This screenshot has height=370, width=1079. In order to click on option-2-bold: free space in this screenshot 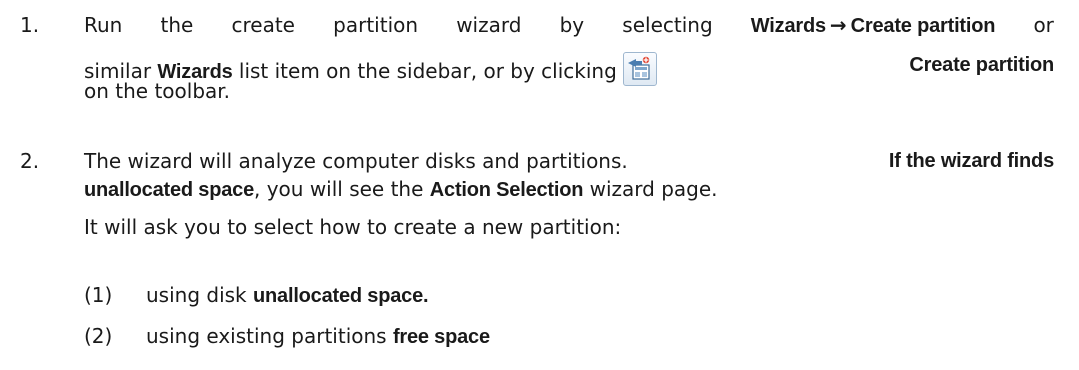, I will do `click(441, 337)`.